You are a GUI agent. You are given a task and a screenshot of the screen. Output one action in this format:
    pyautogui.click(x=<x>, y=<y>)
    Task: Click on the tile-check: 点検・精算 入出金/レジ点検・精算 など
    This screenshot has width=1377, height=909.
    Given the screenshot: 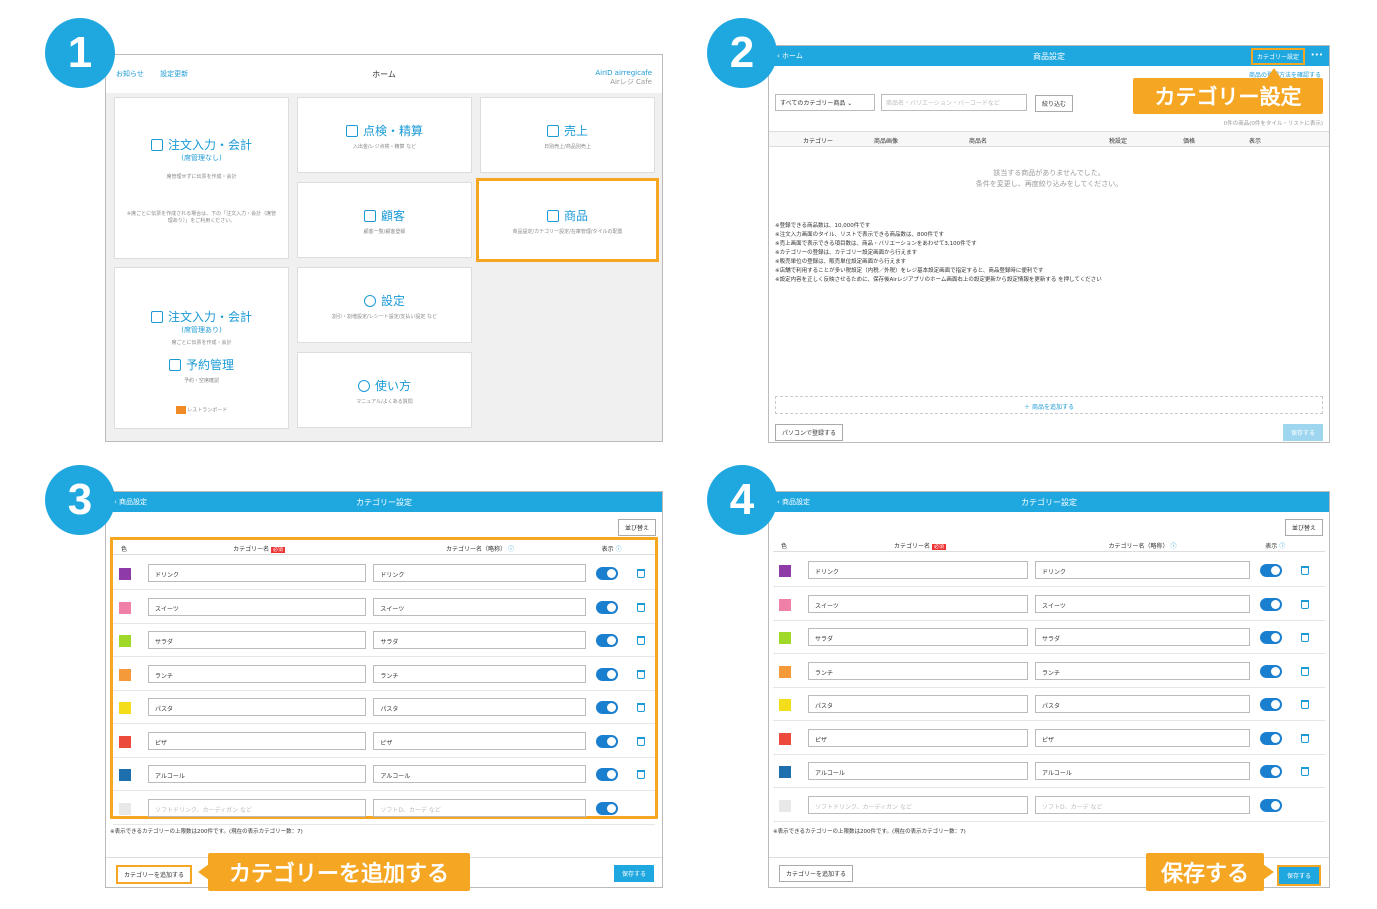 What is the action you would take?
    pyautogui.click(x=384, y=135)
    